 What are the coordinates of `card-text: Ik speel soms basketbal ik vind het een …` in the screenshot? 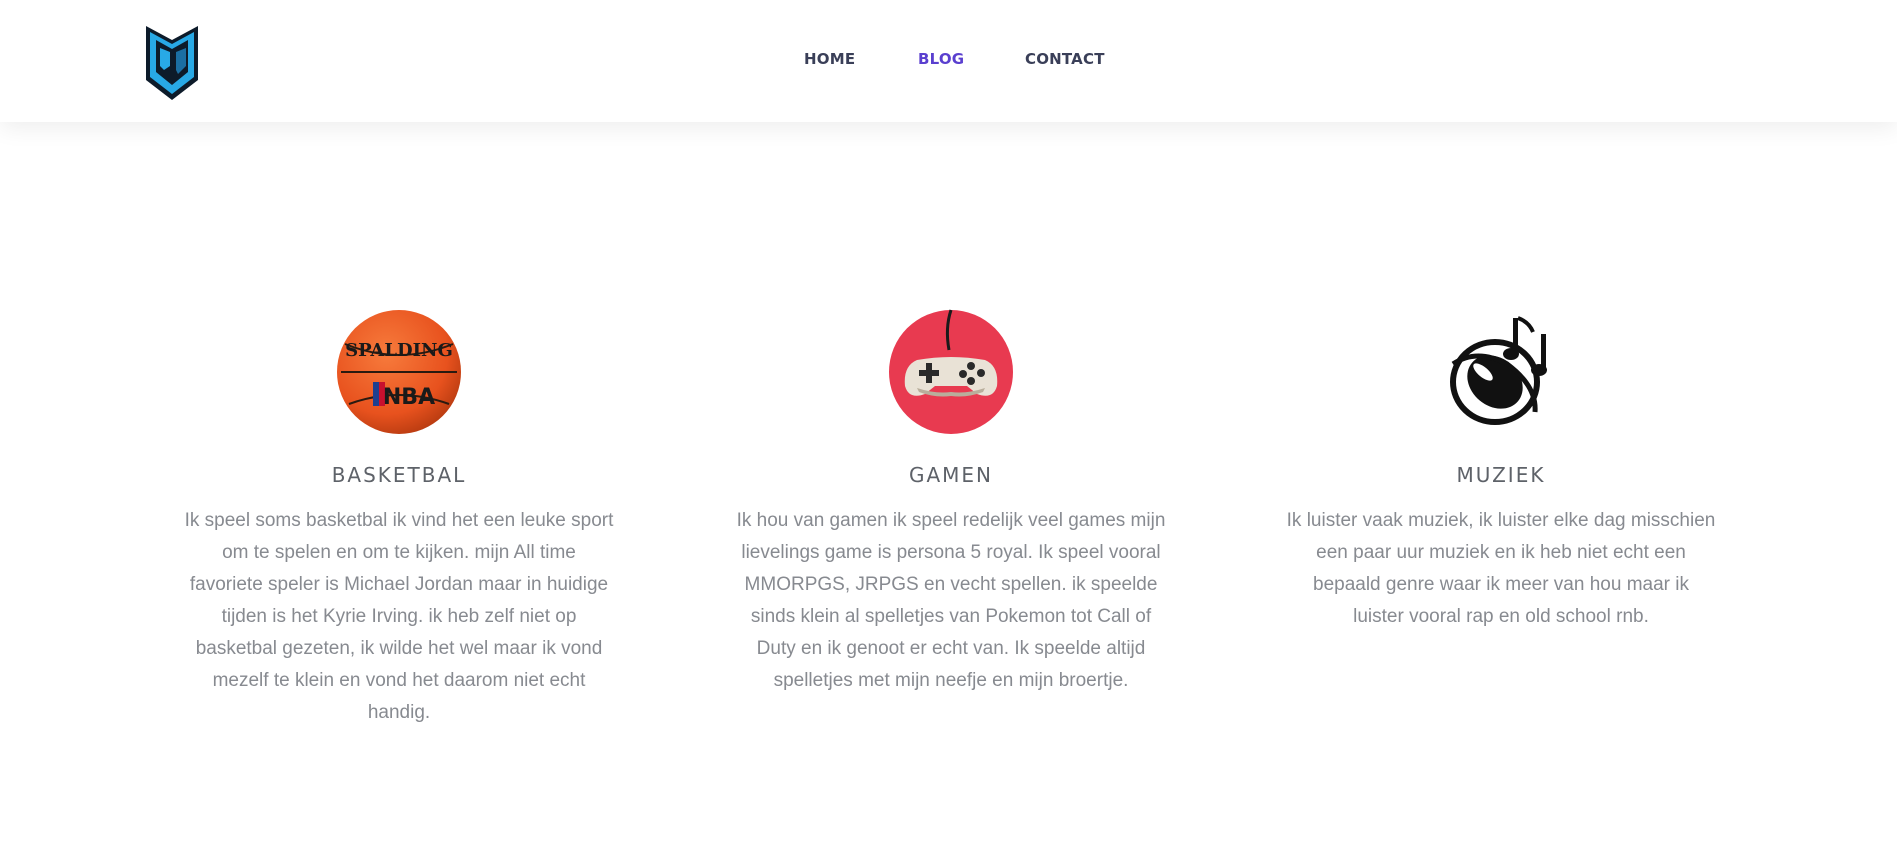 It's located at (399, 616).